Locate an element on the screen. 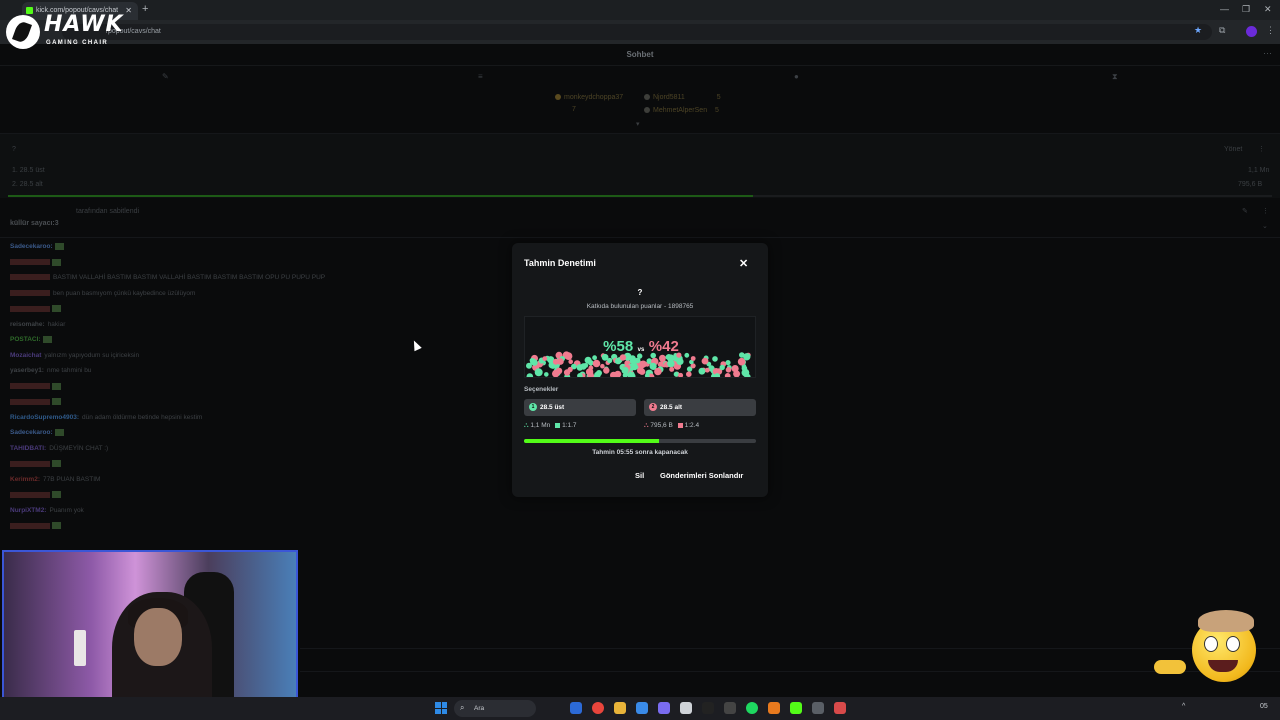 The image size is (1280, 720). option-a-icon: 1 is located at coordinates (533, 407).